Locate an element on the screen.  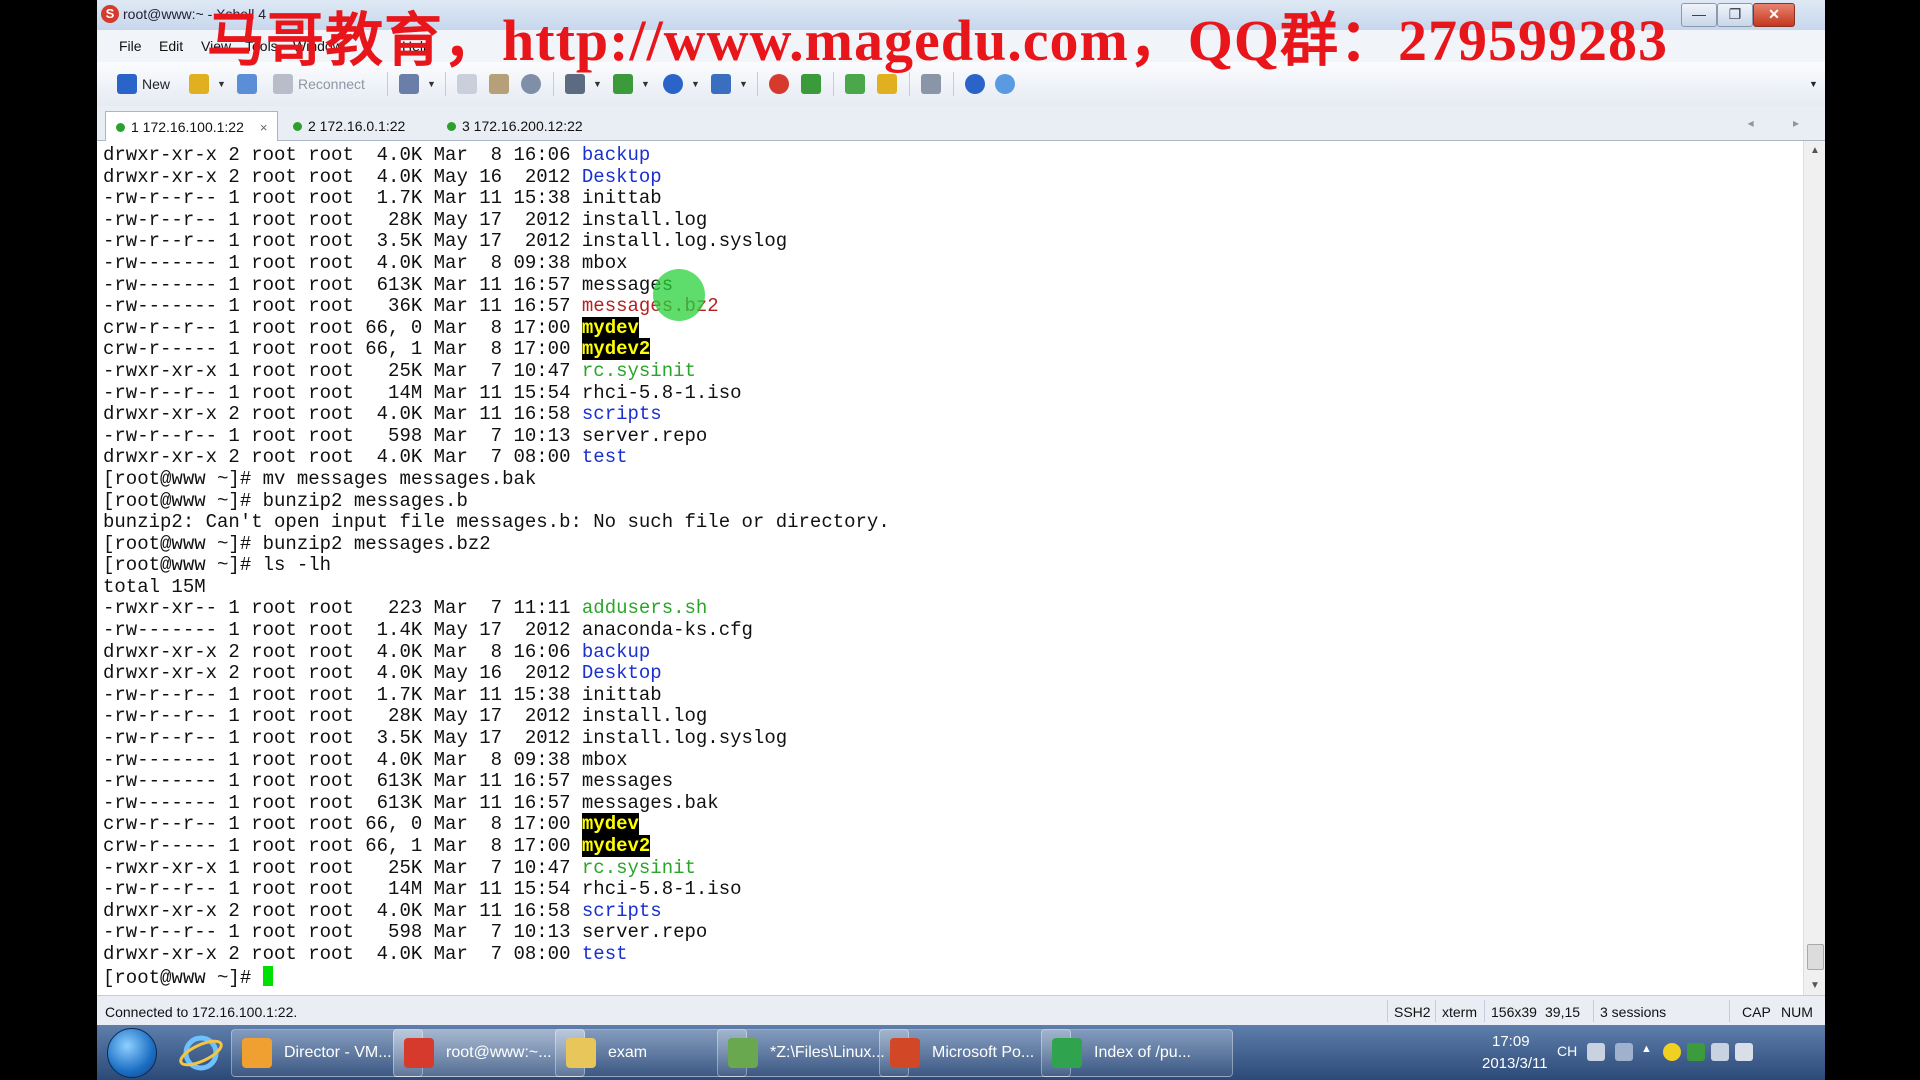
session-tab-2: 2 172.16.0.1:22 is located at coordinates (349, 126).